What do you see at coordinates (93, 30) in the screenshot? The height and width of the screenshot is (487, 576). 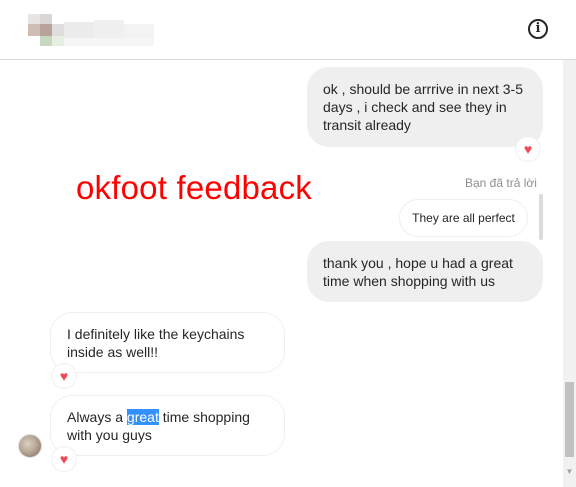 I see `blurred-username` at bounding box center [93, 30].